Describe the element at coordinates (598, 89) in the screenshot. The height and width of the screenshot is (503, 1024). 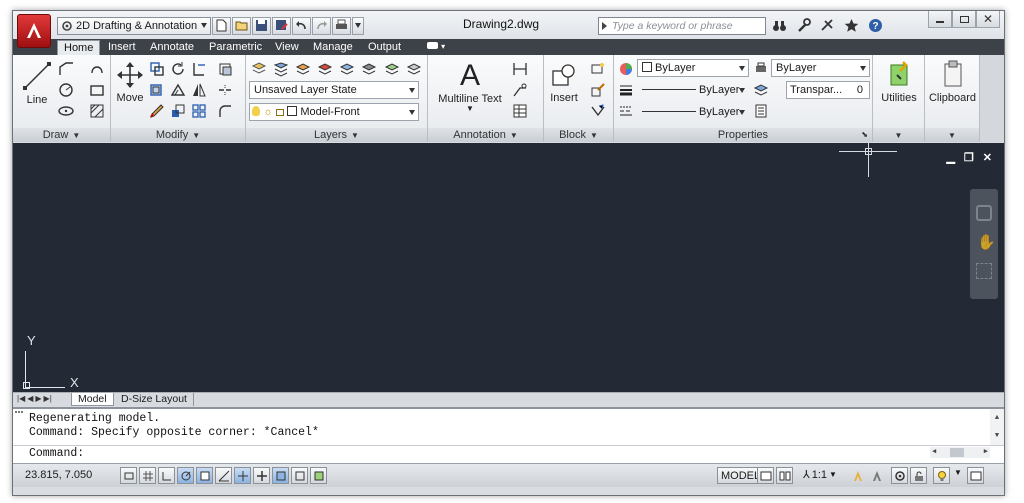
I see `edit-block-button` at that location.